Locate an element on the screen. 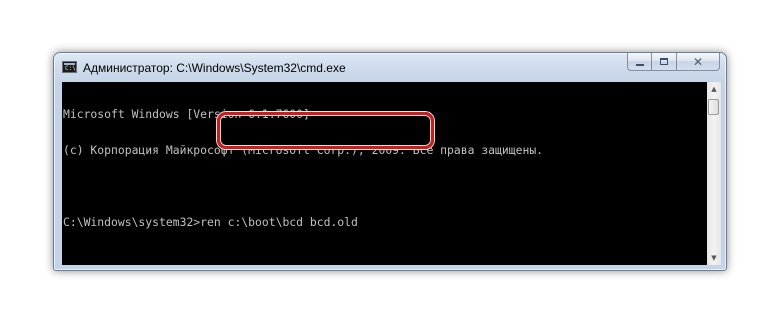 This screenshot has height=326, width=781. maximize-icon is located at coordinates (664, 61).